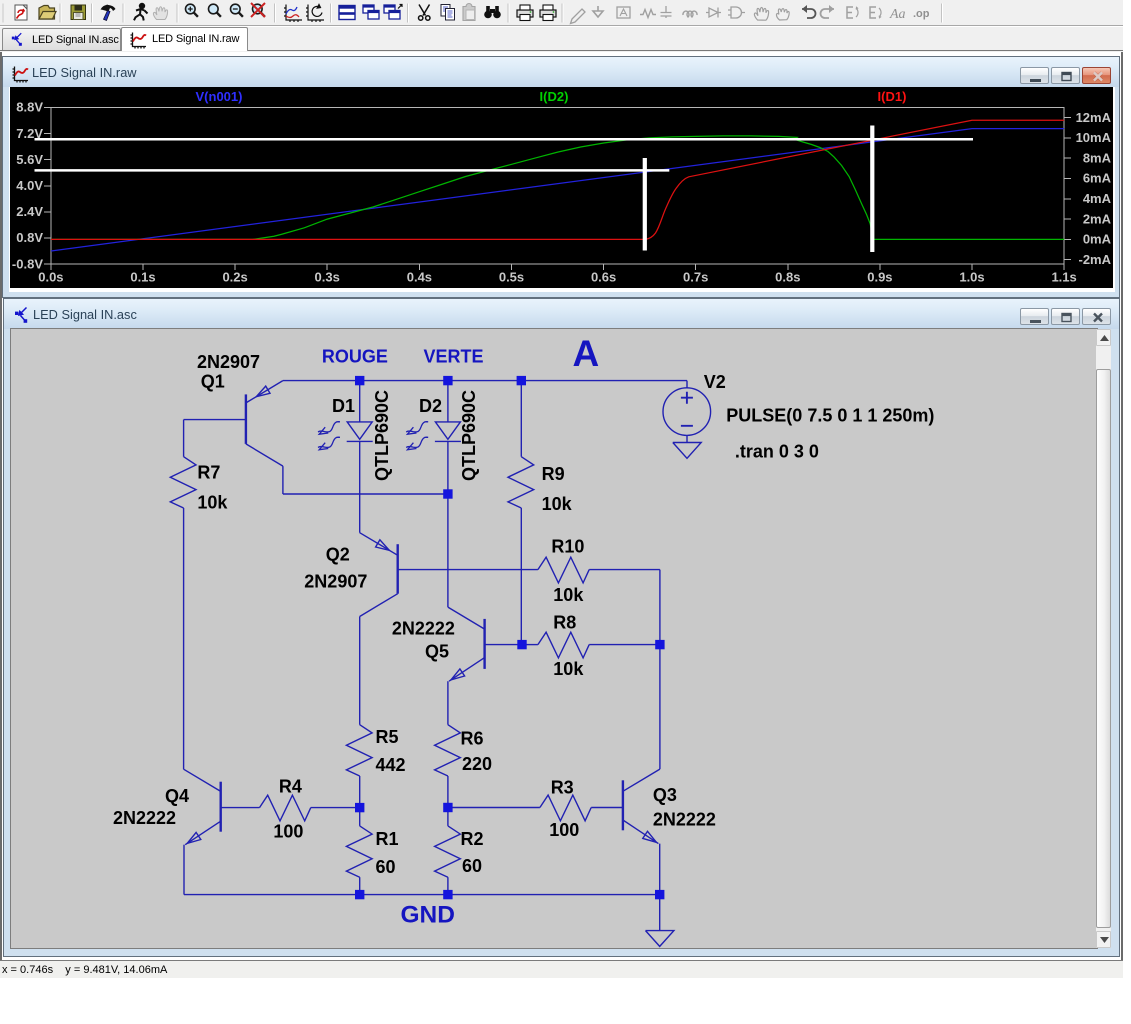 This screenshot has height=1024, width=1131. Describe the element at coordinates (50, 277) in the screenshot. I see `svg-text: 0.0s` at that location.